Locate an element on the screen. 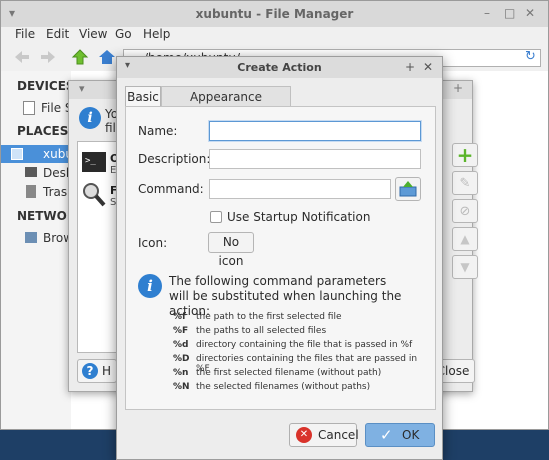 The image size is (549, 460). param-code: %f is located at coordinates (179, 317).